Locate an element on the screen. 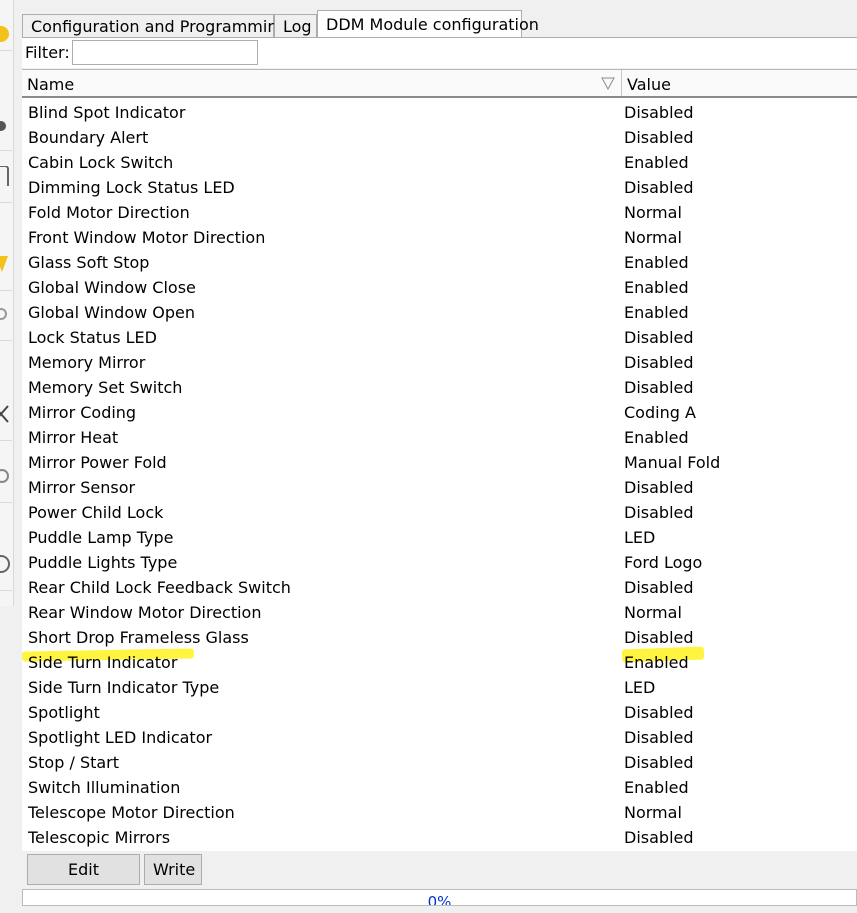 The width and height of the screenshot is (857, 913). table-row: Mirror Coding Coding A is located at coordinates (439, 412).